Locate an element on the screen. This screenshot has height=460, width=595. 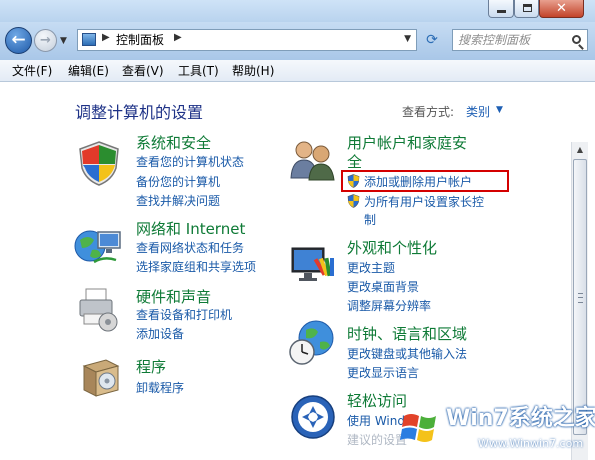
title-bar: ✕ is located at coordinates (297, 11).